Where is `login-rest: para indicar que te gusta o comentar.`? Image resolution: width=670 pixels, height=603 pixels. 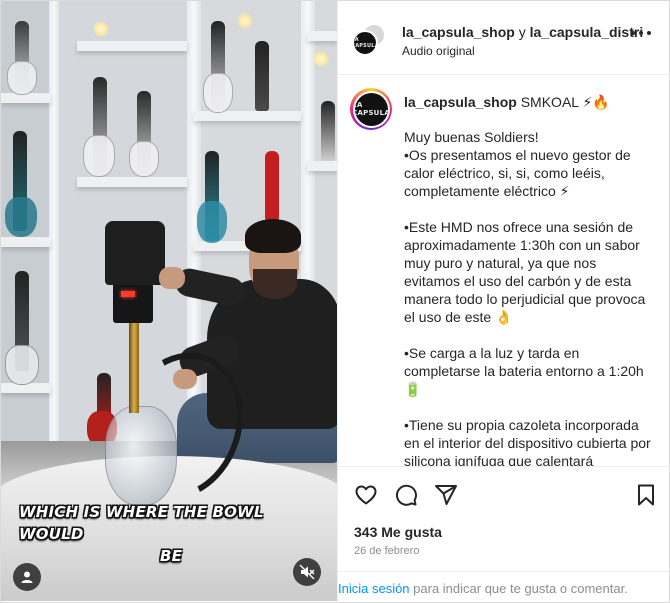 login-rest: para indicar que te gusta o comentar. is located at coordinates (518, 588).